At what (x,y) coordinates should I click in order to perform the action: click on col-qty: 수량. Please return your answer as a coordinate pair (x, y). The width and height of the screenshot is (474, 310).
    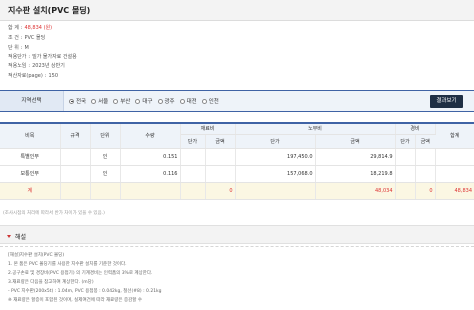
    Looking at the image, I should click on (150, 135).